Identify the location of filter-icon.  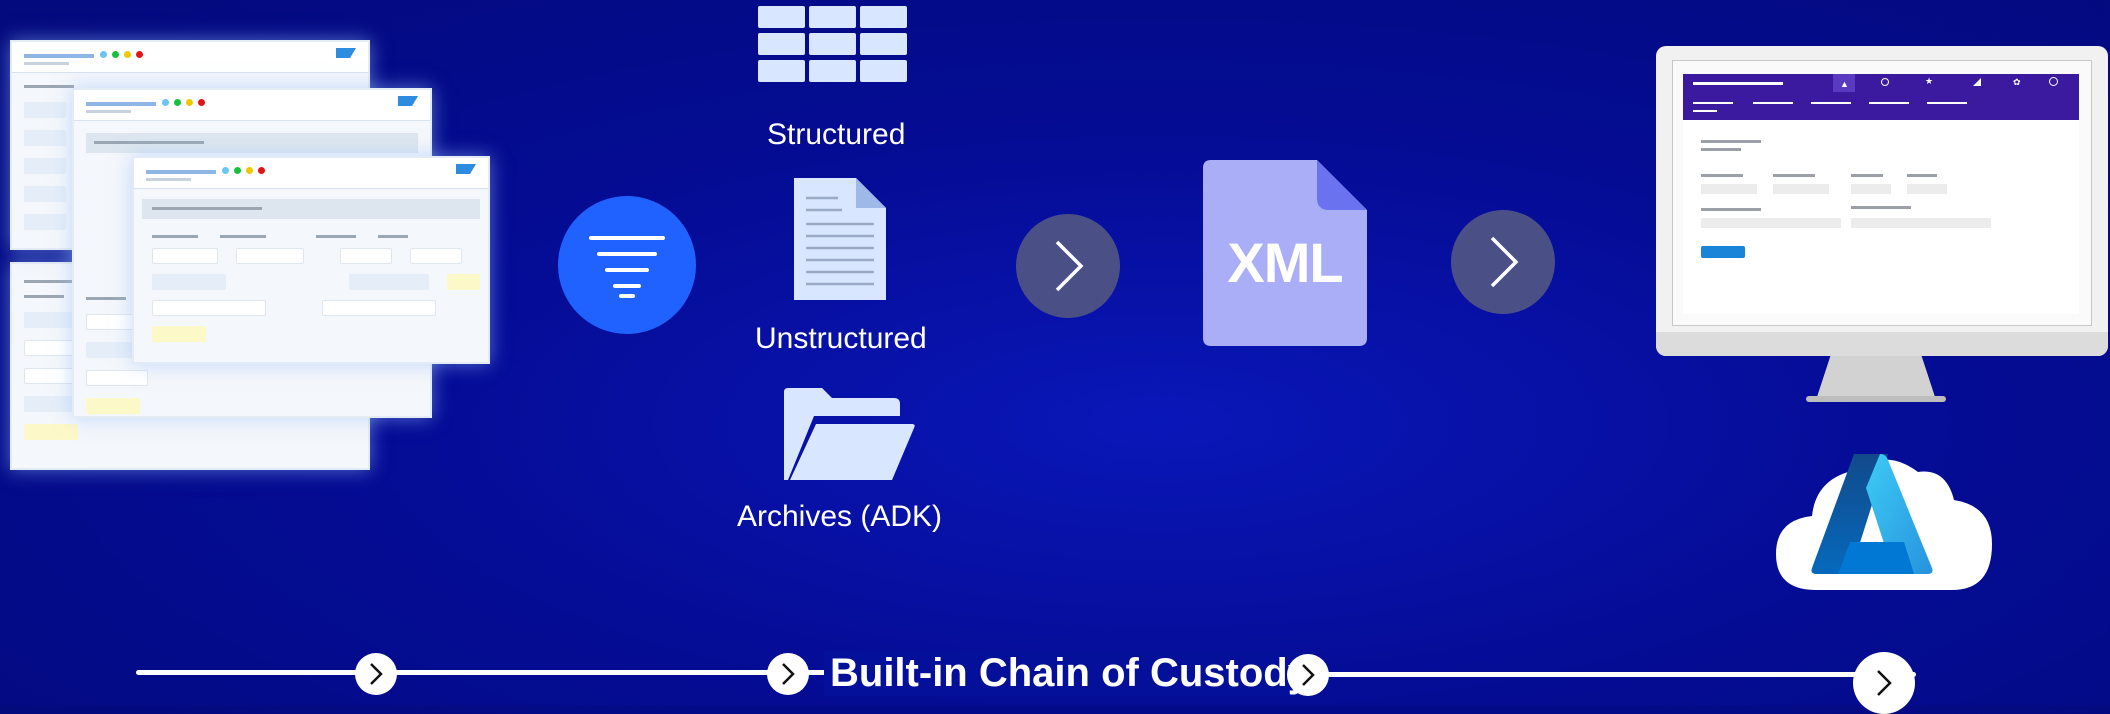
(627, 267).